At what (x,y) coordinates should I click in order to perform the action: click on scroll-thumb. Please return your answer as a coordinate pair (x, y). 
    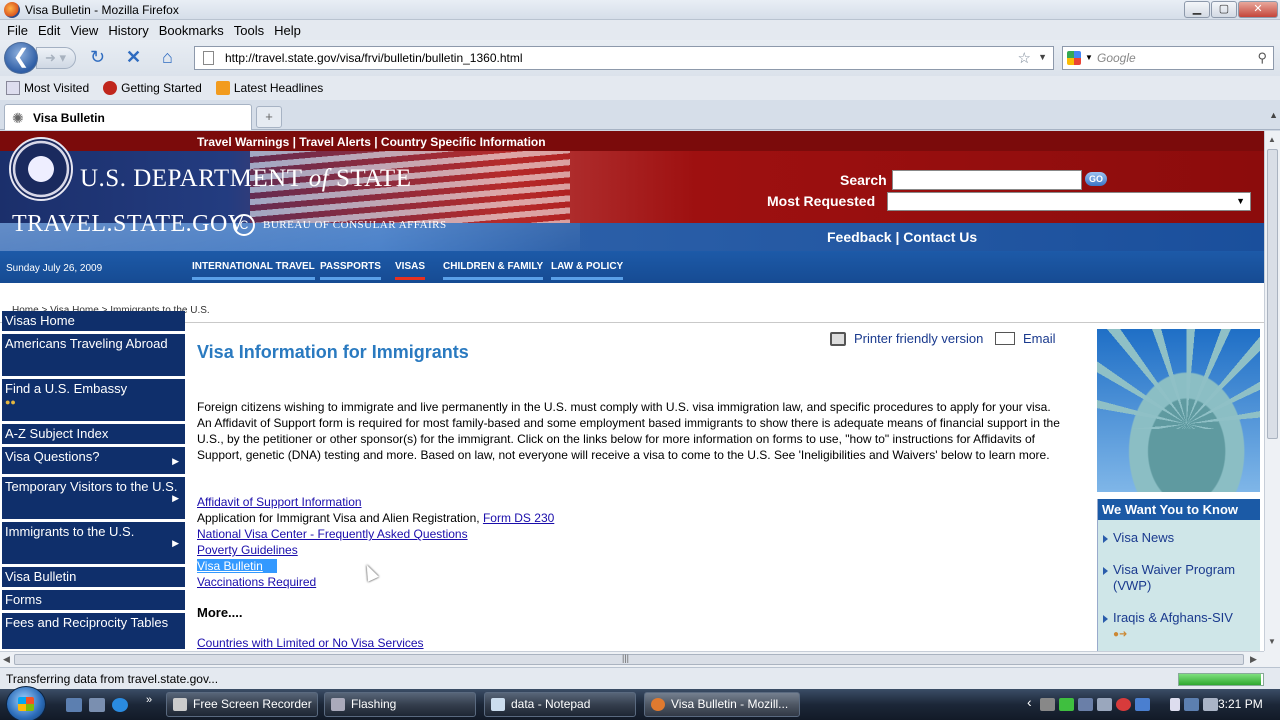
    Looking at the image, I should click on (1272, 294).